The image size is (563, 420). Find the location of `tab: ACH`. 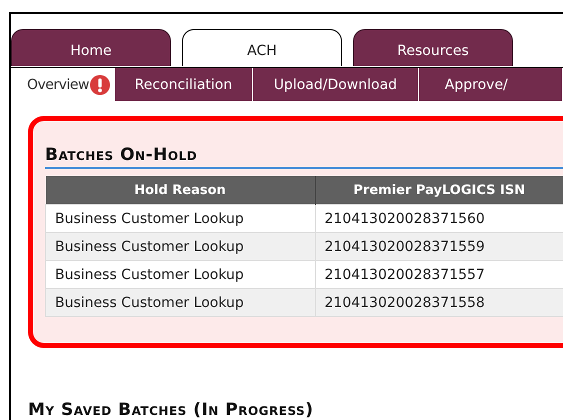

tab: ACH is located at coordinates (262, 47).